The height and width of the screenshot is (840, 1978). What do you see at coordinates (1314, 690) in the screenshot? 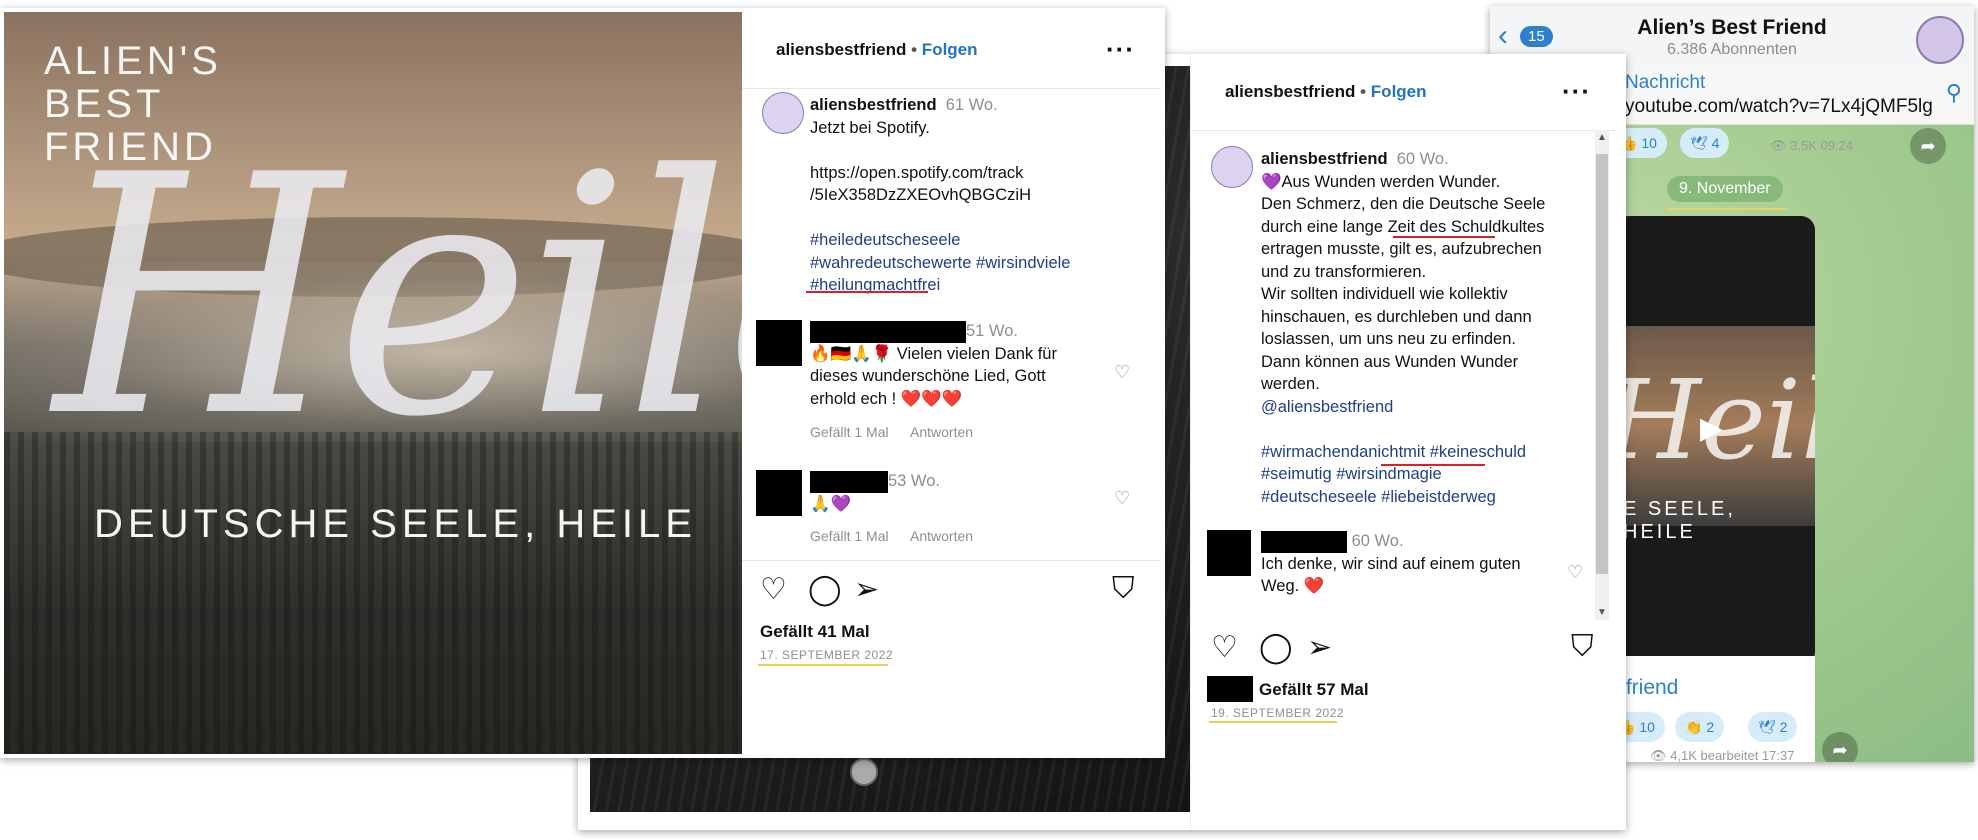
I see `likes-count: Gefällt 57 Mal` at bounding box center [1314, 690].